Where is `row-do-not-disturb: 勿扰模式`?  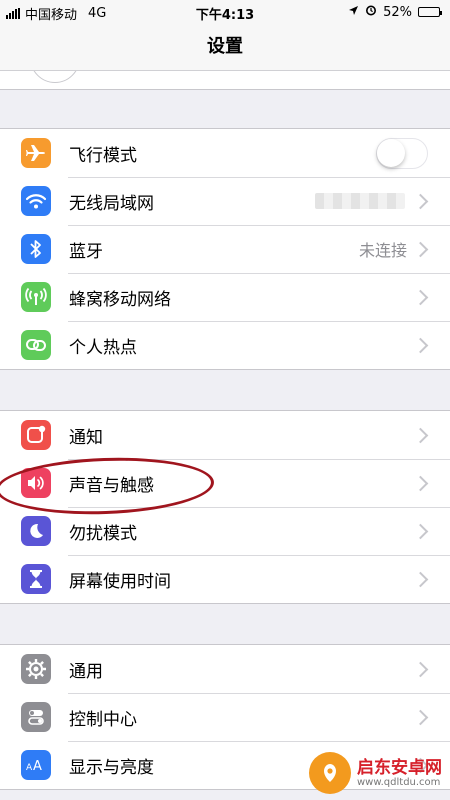 row-do-not-disturb: 勿扰模式 is located at coordinates (225, 531).